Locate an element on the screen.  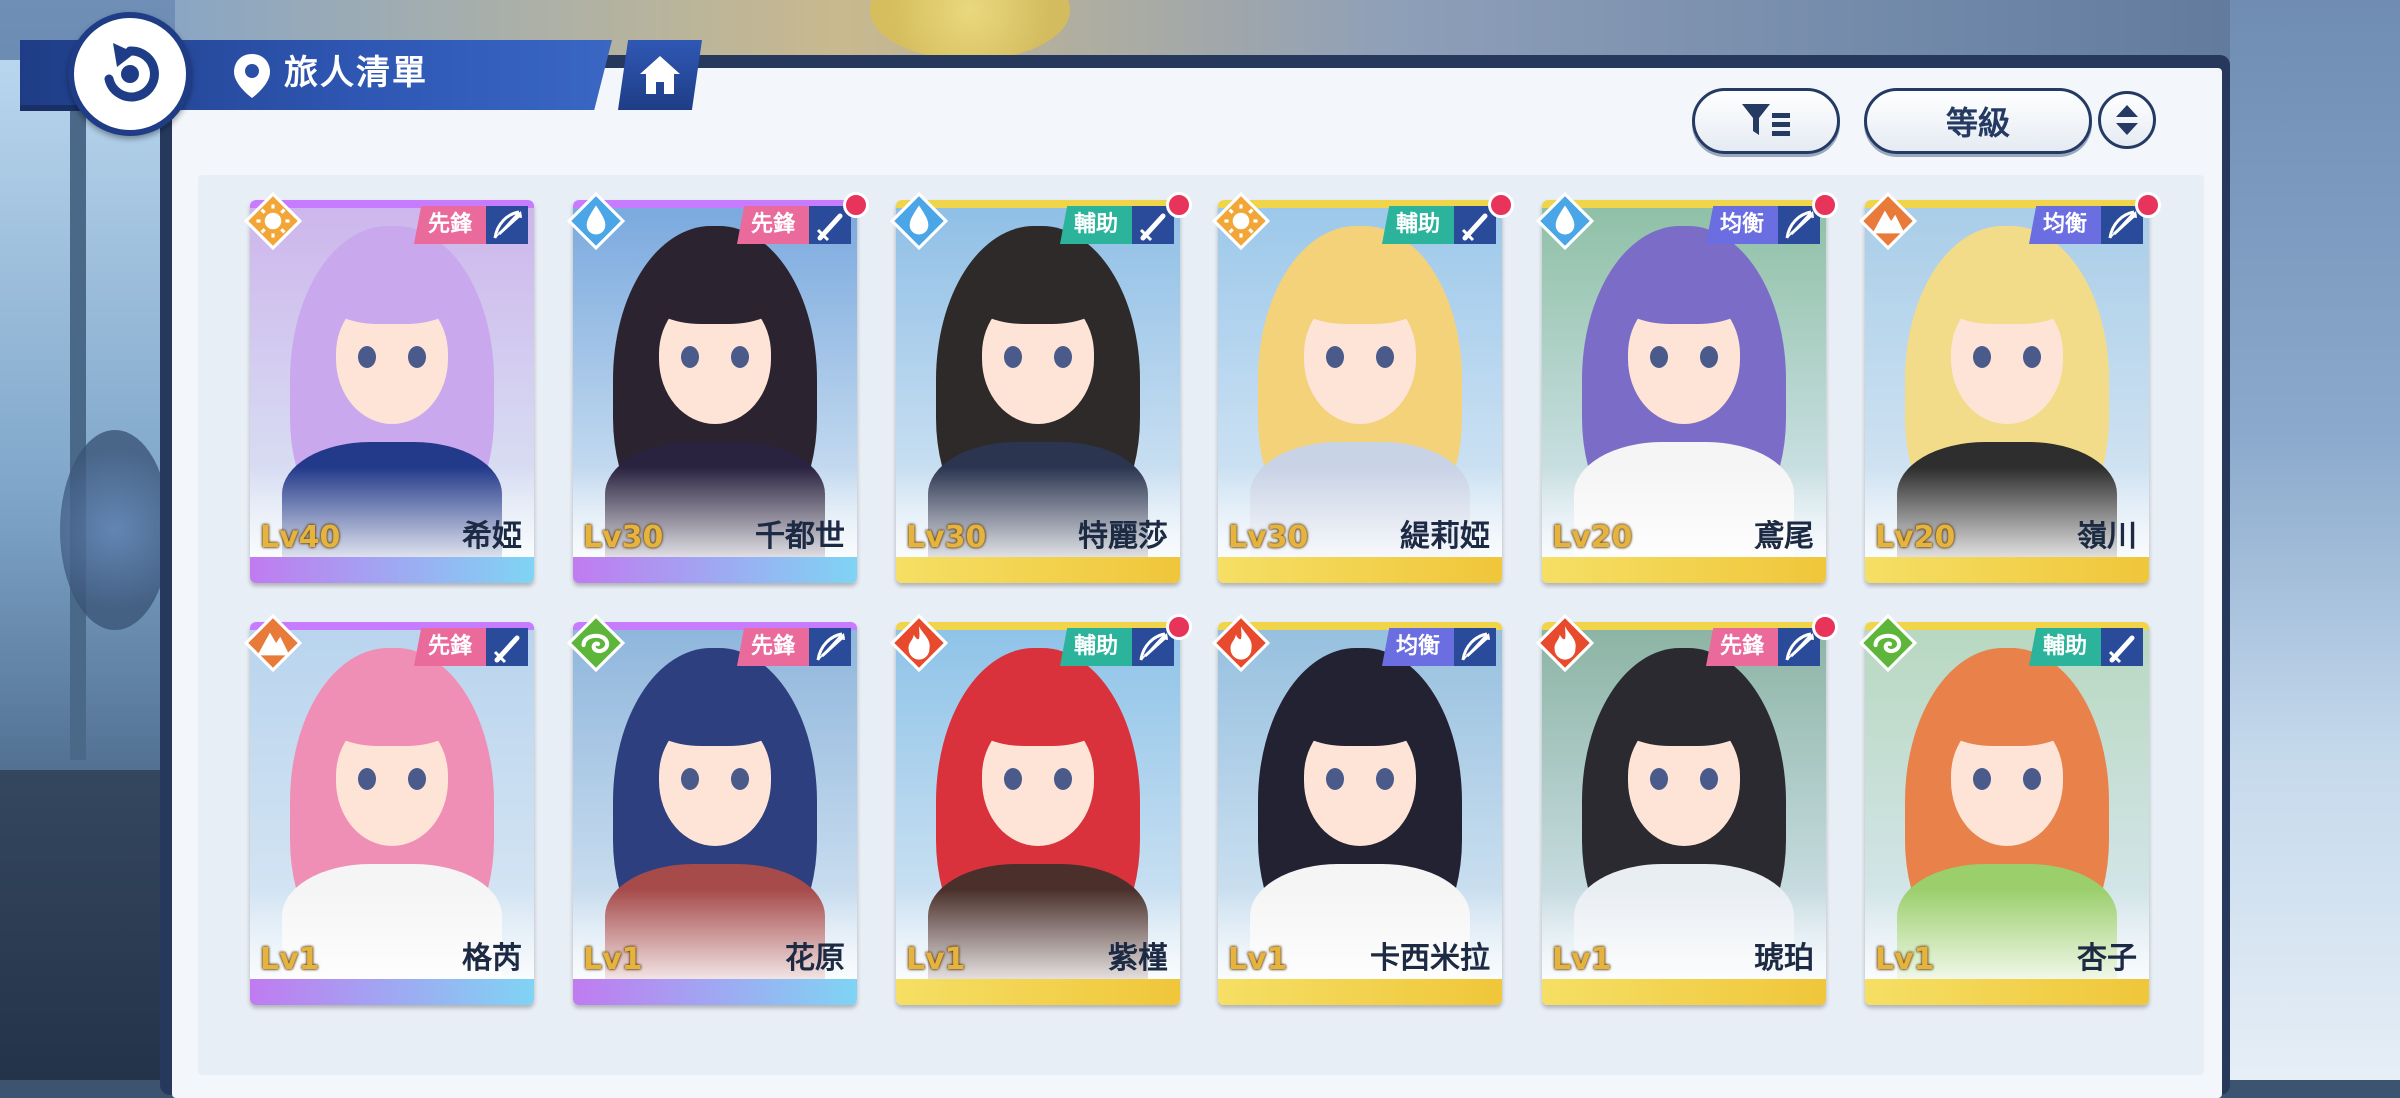
character-name: 千都世 is located at coordinates (800, 536).